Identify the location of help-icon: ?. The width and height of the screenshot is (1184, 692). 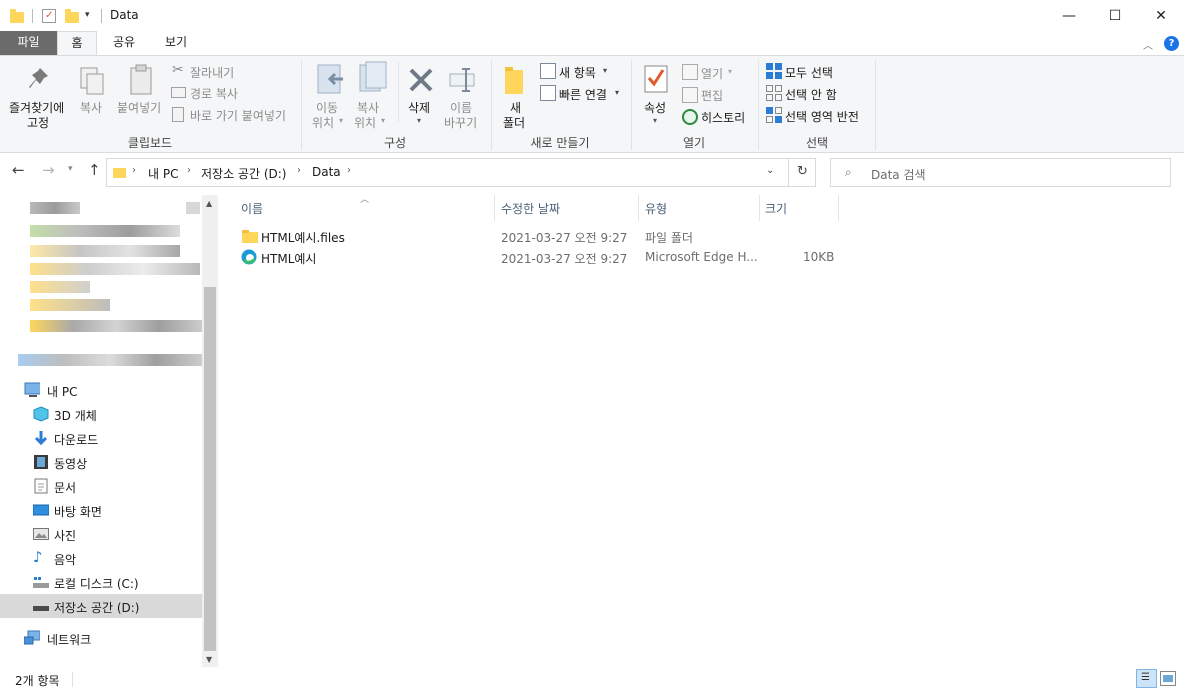
(1171, 43).